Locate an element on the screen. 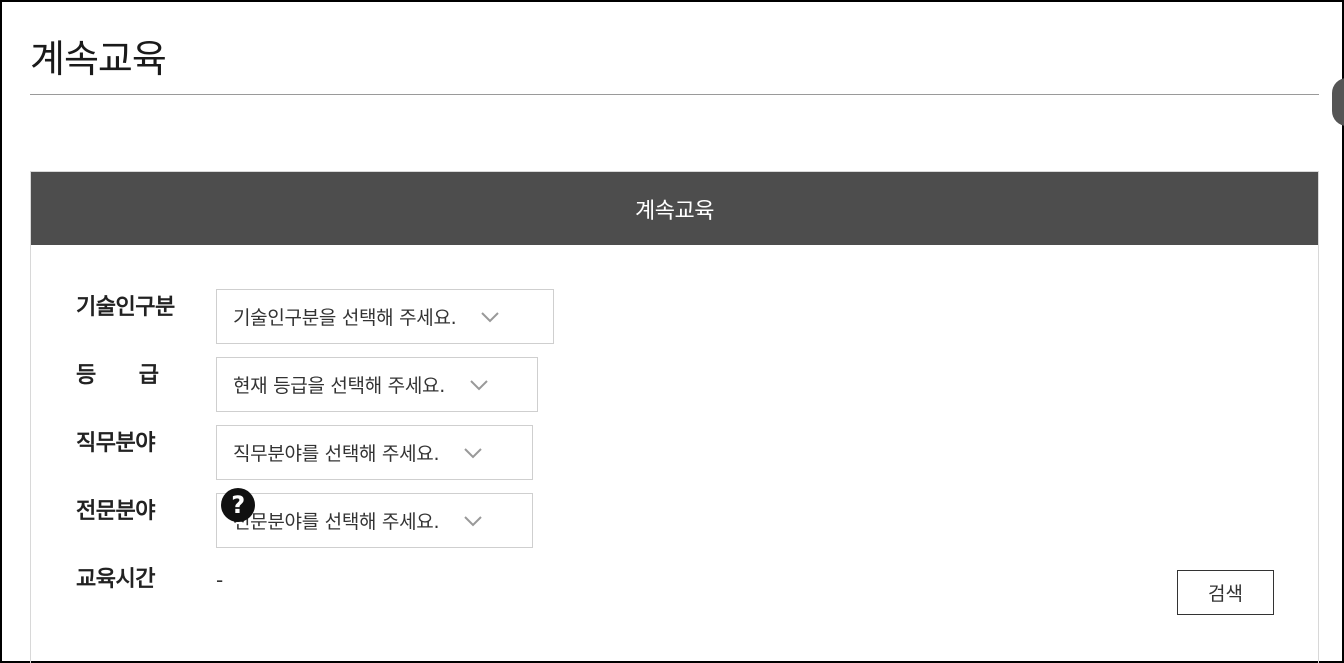 The width and height of the screenshot is (1344, 663). training-hours-value: - is located at coordinates (220, 580).